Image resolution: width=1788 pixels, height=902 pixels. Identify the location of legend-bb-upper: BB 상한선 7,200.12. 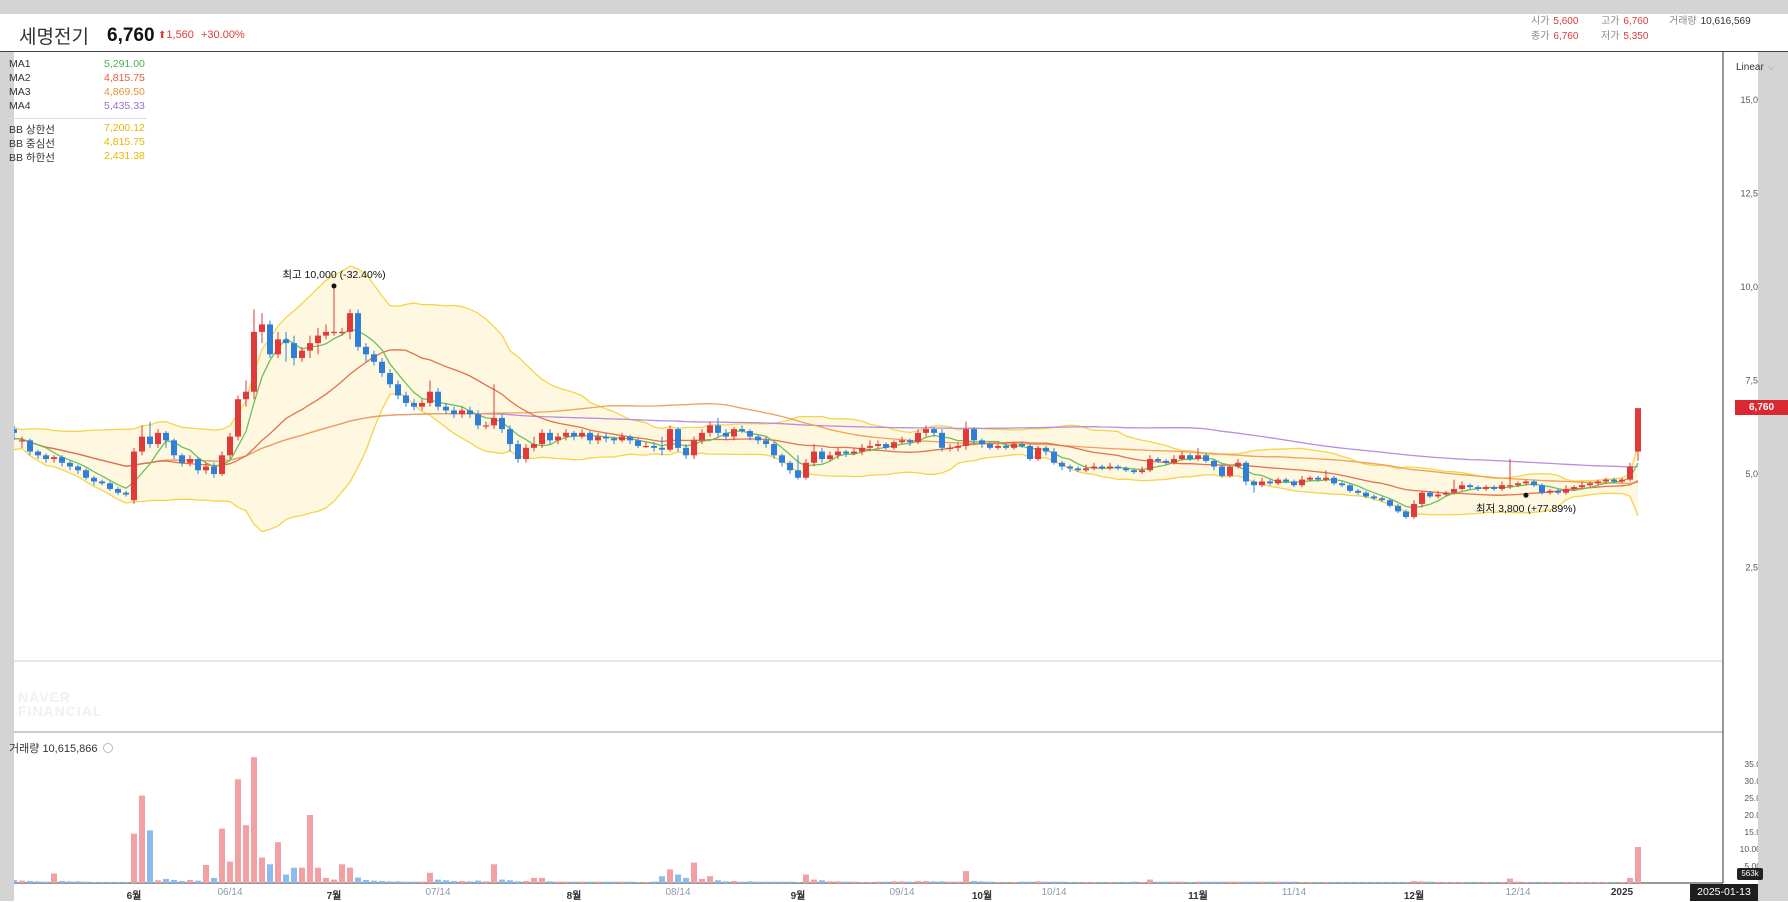
(78, 129).